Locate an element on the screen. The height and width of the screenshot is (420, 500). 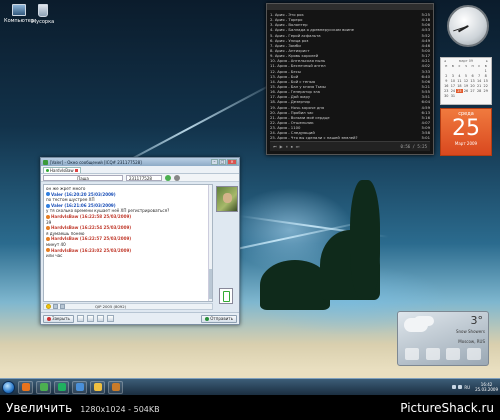
weather-condition: Snow Showers is located at coordinates (470, 331).